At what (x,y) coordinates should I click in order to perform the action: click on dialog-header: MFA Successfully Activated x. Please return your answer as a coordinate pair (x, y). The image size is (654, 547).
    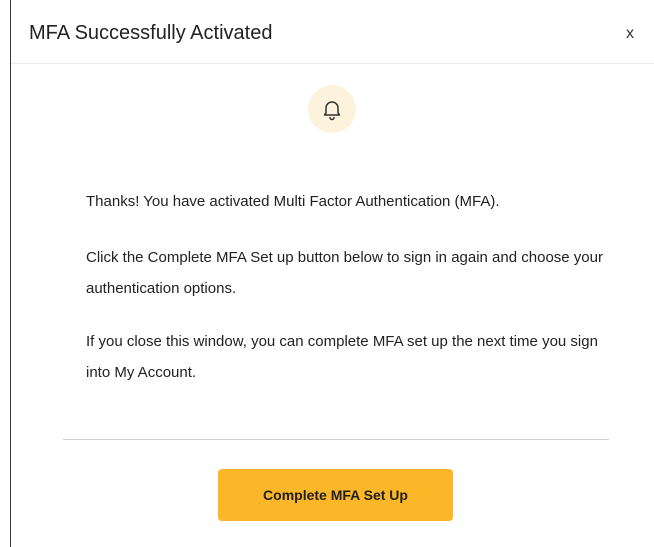
    Looking at the image, I should click on (332, 32).